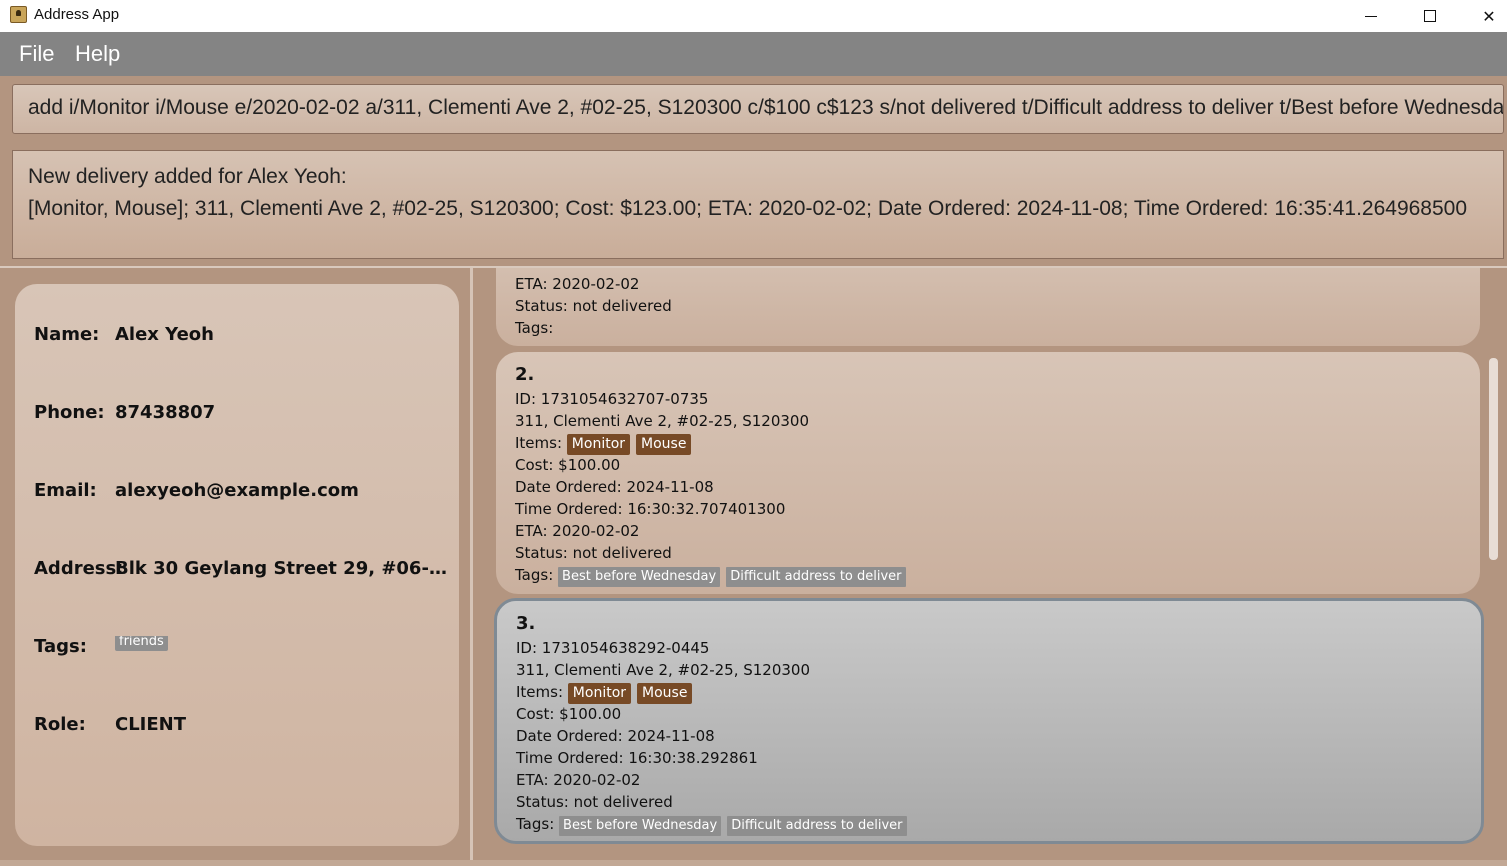 The width and height of the screenshot is (1507, 866). Describe the element at coordinates (67, 334) in the screenshot. I see `name-label: Name:` at that location.